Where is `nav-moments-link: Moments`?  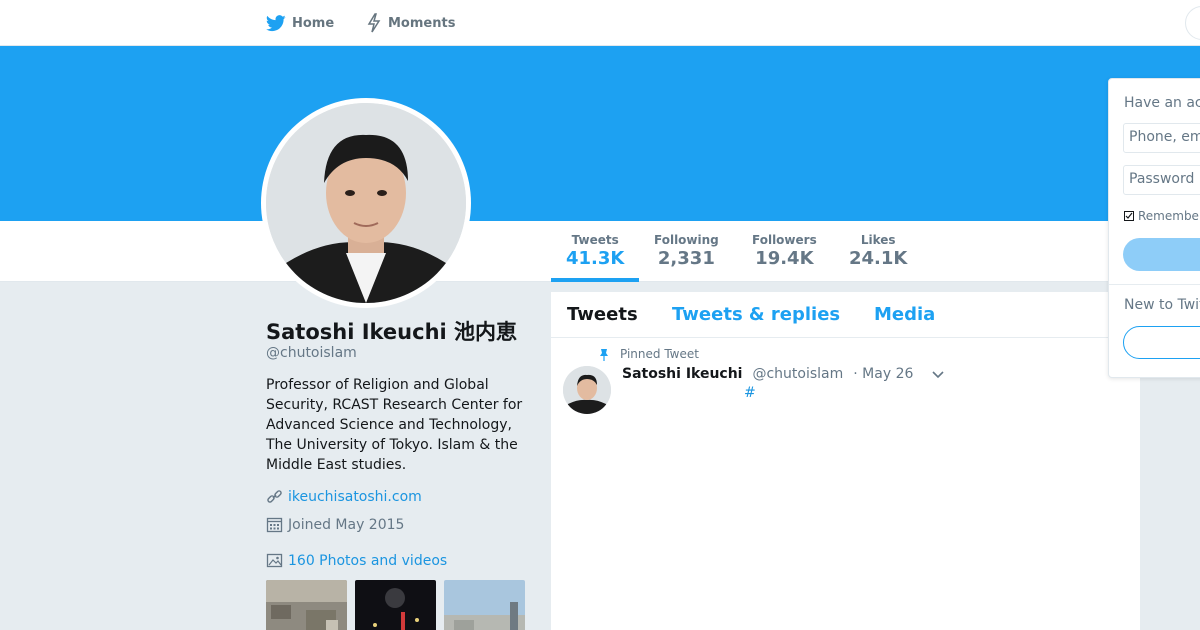 nav-moments-link: Moments is located at coordinates (410, 23).